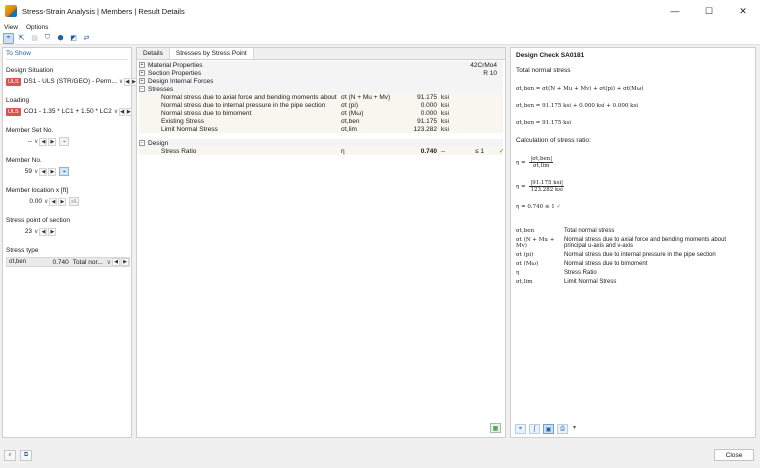  I want to click on legend-row: σt (Mω) Normal stress due to bimoment, so click(633, 264).